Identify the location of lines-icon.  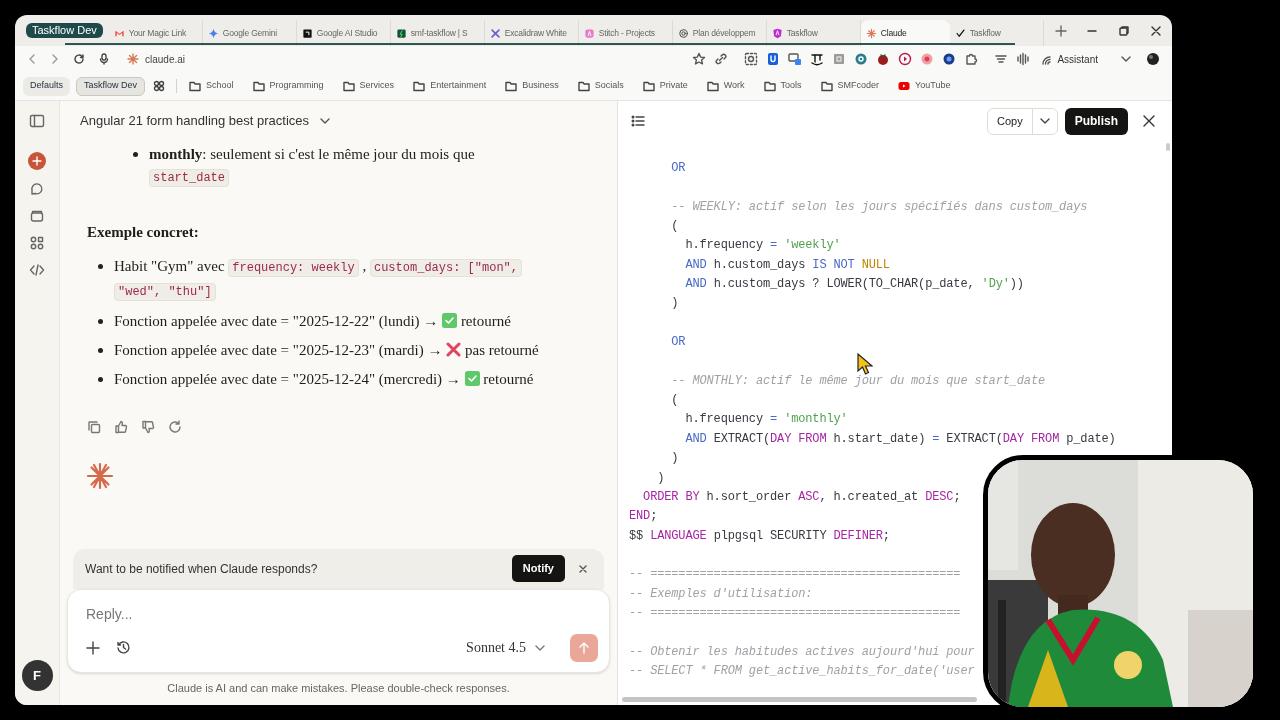
(1001, 59).